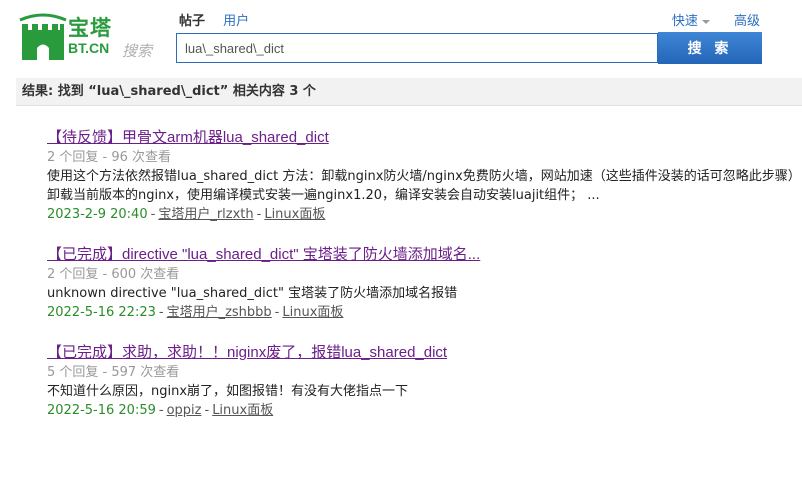  Describe the element at coordinates (424, 313) in the screenshot. I see `result-meta: 2022-5-16 22:23- 宝塔用户_zshbbb - Linux面板` at that location.